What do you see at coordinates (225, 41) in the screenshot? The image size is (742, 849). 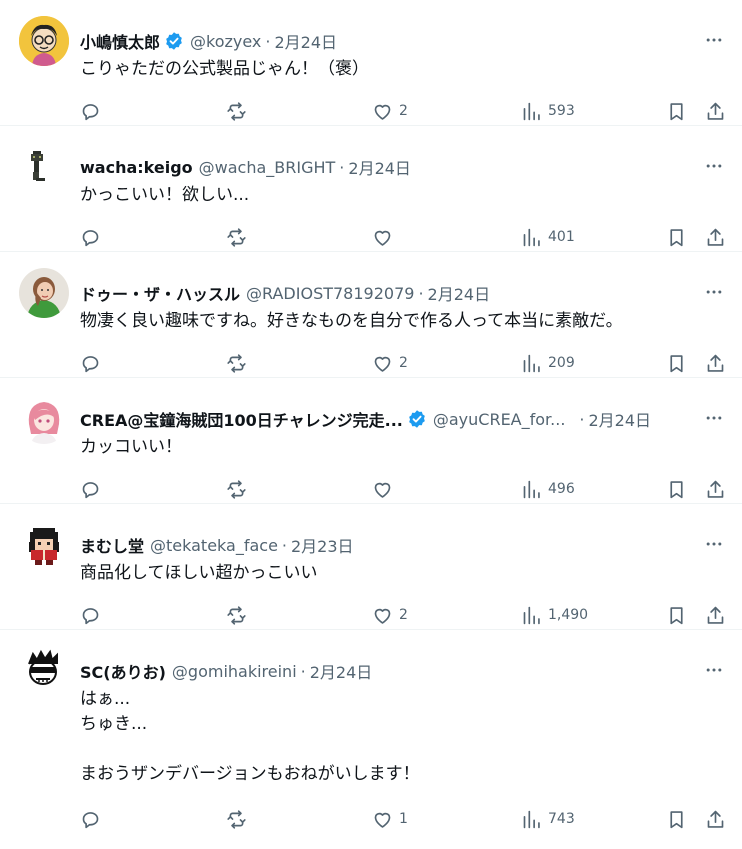 I see `author-handle: @kozyex` at bounding box center [225, 41].